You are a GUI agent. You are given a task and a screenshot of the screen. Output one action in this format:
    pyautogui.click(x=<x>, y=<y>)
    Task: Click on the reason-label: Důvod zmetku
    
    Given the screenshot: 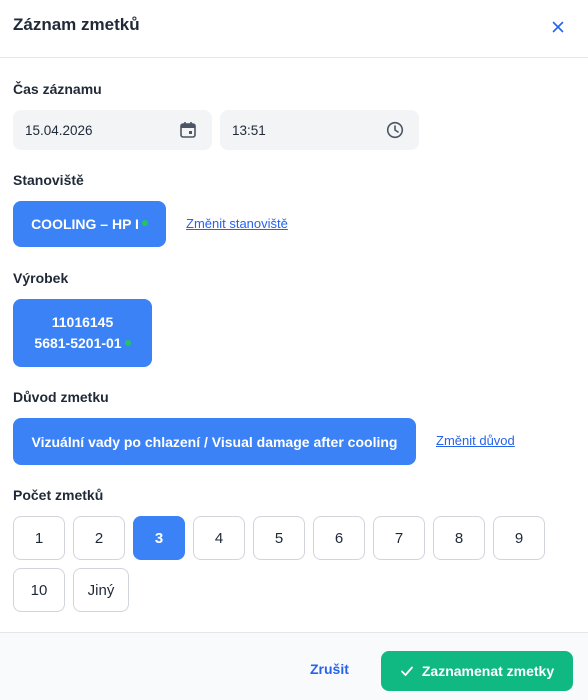 What is the action you would take?
    pyautogui.click(x=61, y=397)
    